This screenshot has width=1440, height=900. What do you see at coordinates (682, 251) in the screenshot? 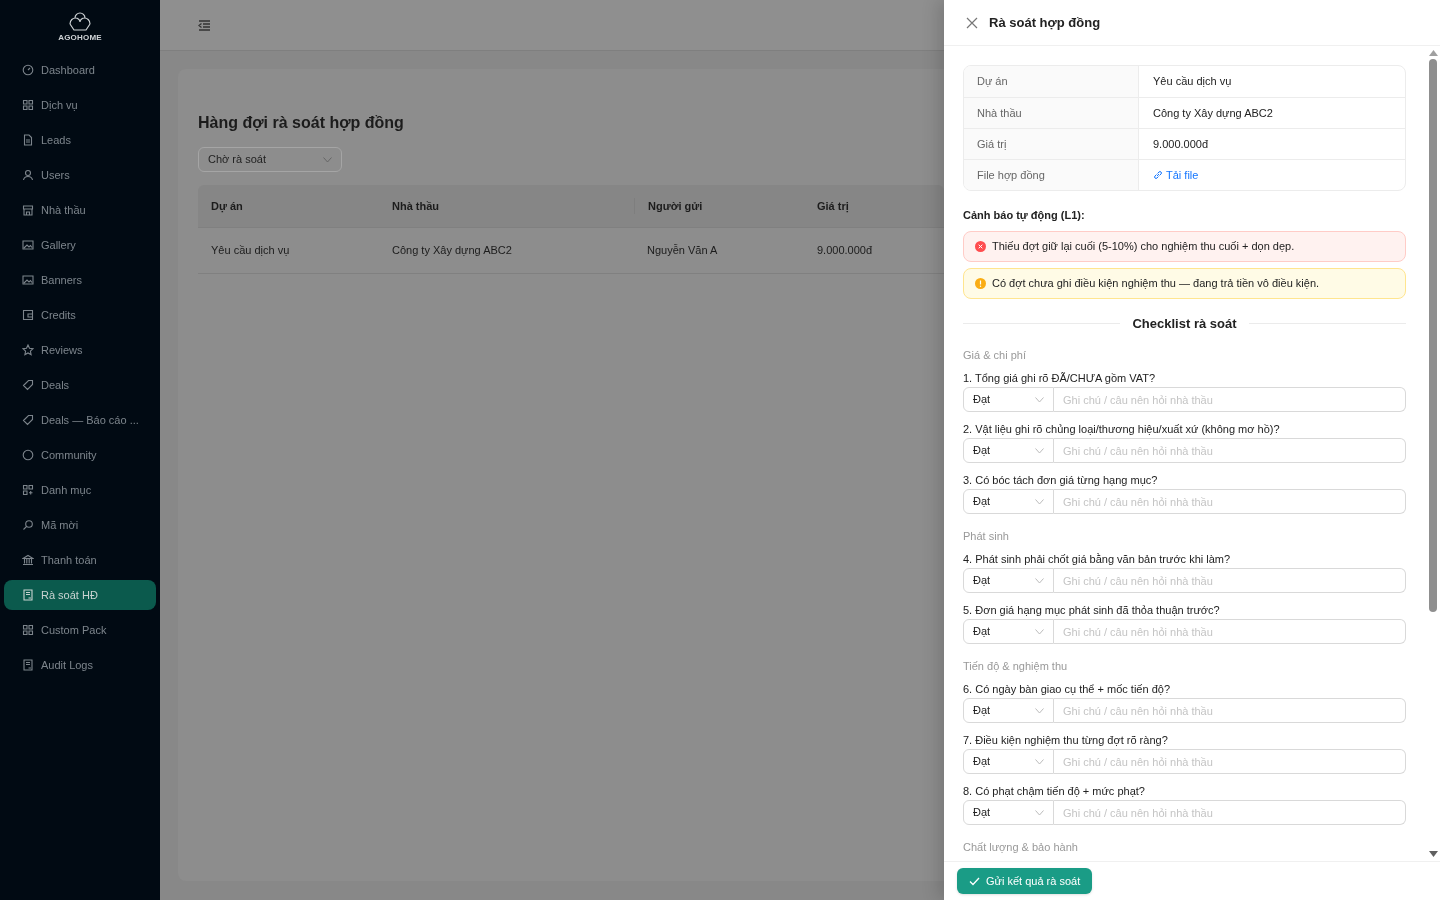
I see `table-cell-text: Nguyễn Văn A` at bounding box center [682, 251].